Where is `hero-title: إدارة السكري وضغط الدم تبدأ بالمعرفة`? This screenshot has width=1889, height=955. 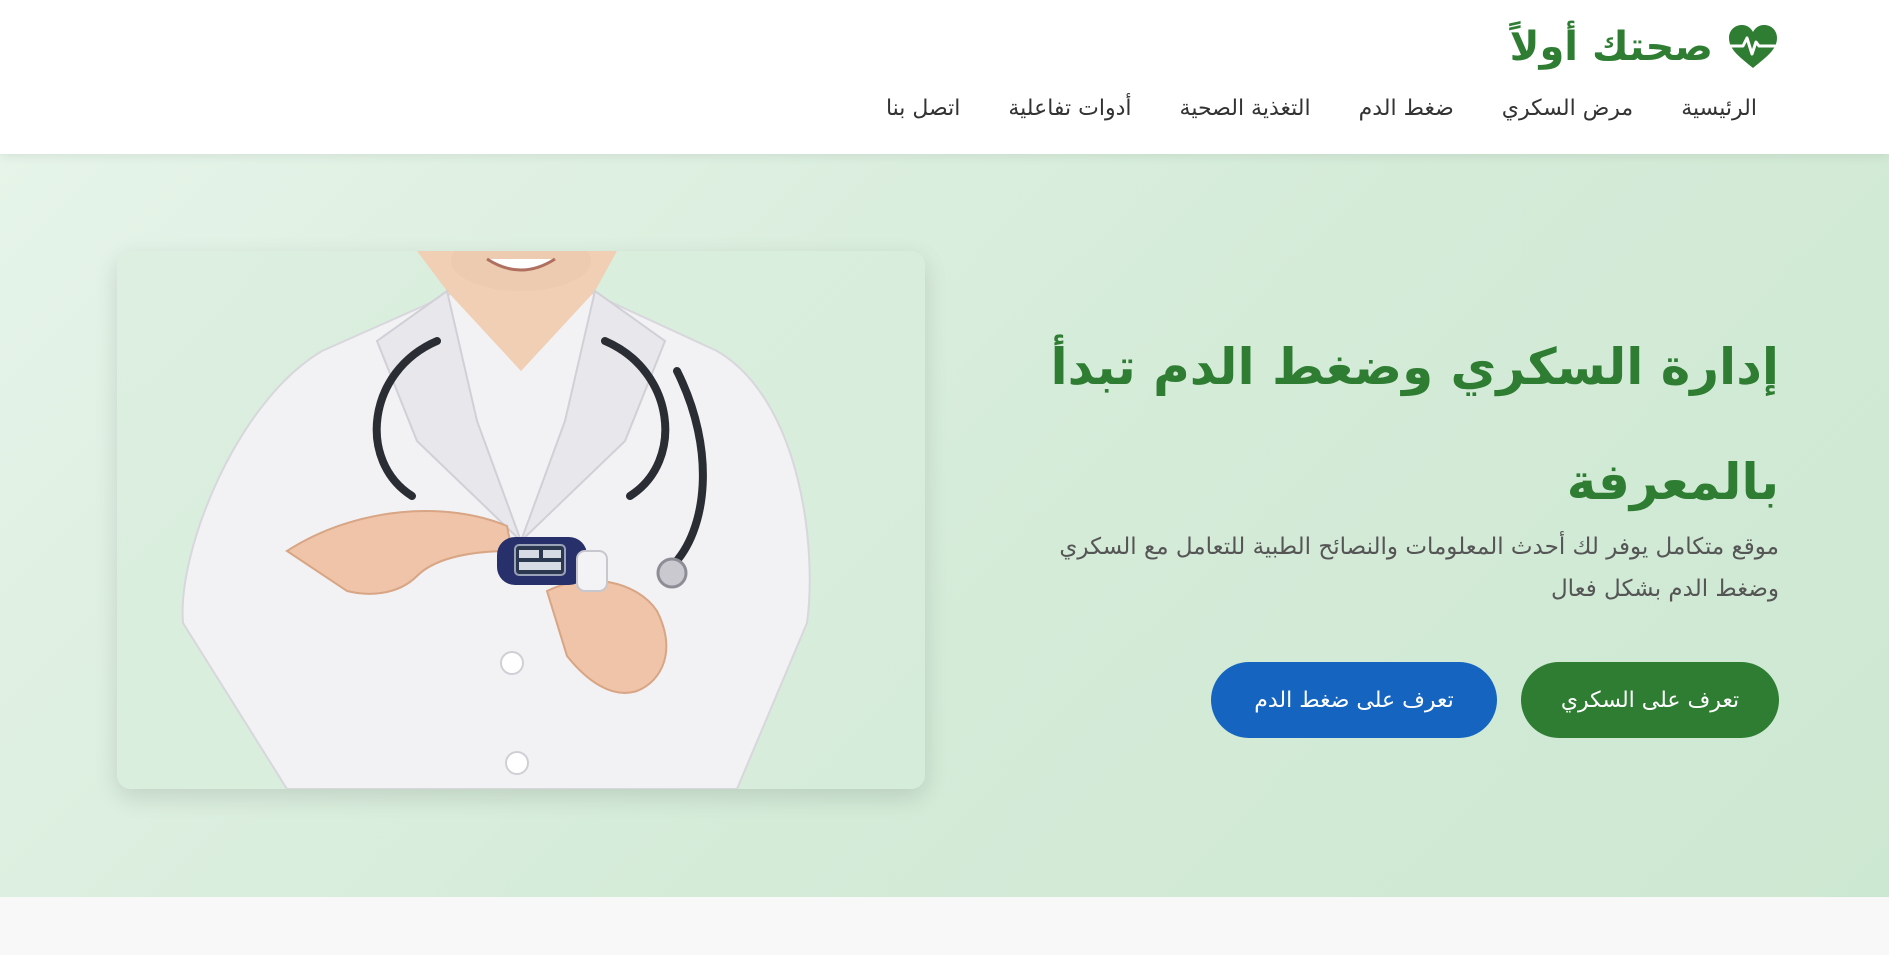
hero-title: إدارة السكري وضغط الدم تبدأ بالمعرفة is located at coordinates (1414, 424).